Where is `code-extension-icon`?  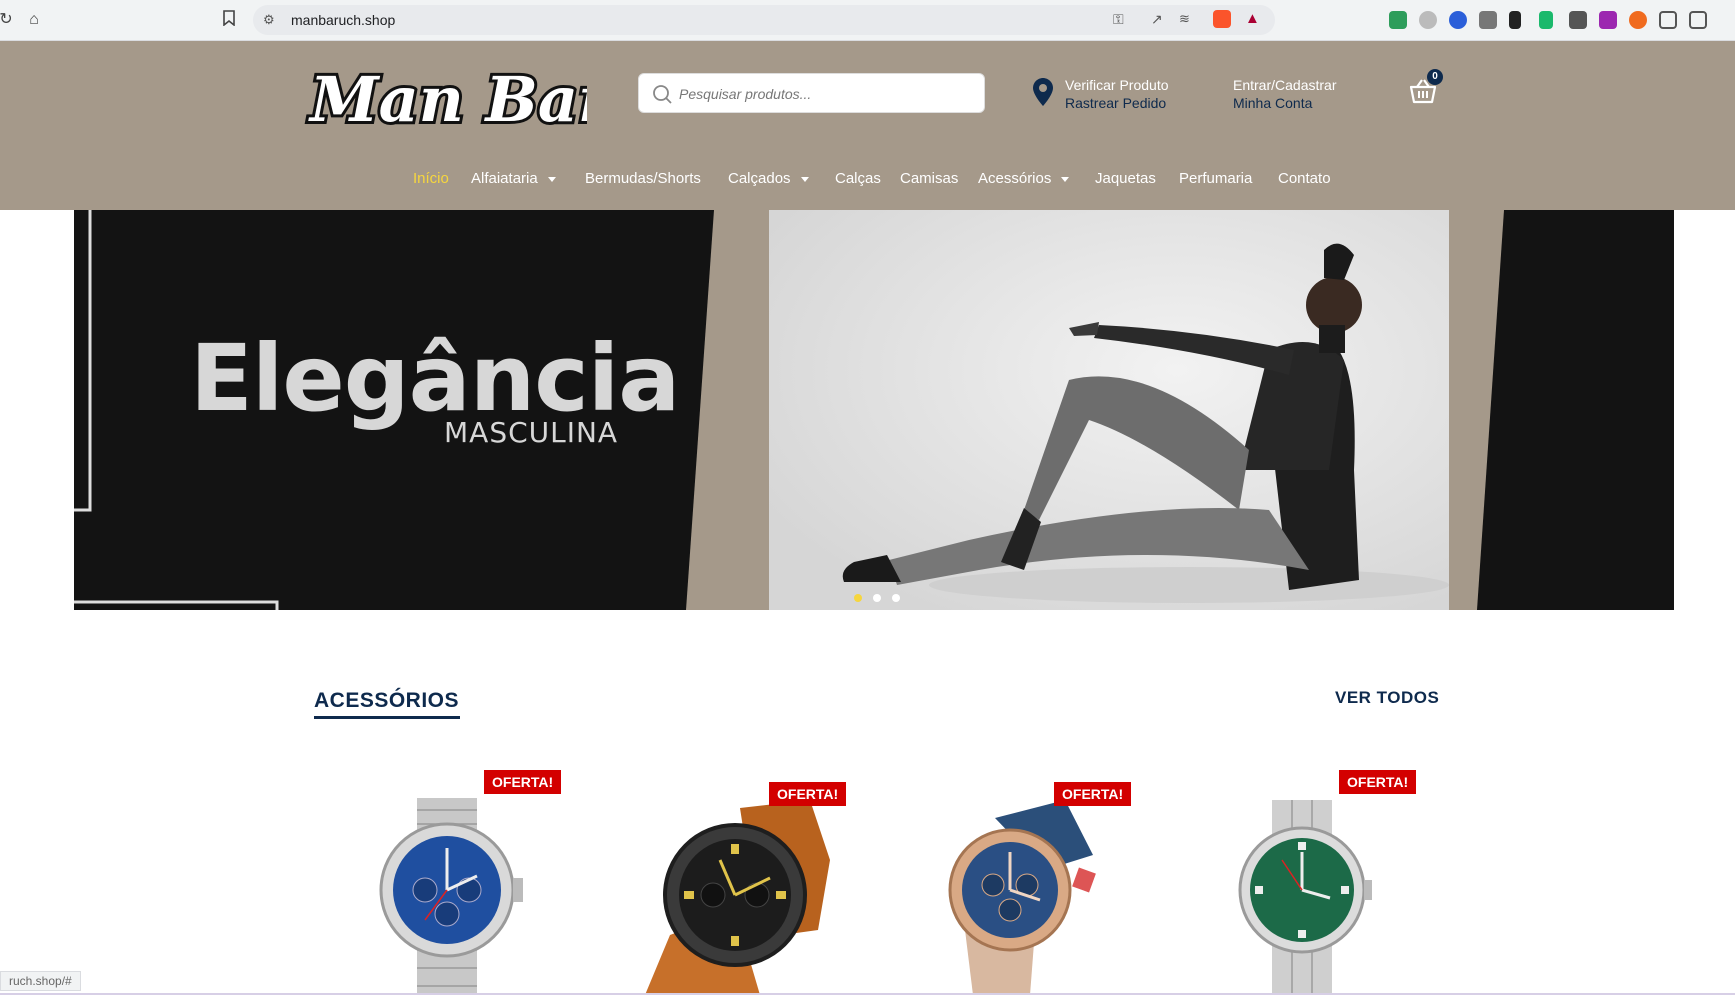
code-extension-icon is located at coordinates (1488, 20).